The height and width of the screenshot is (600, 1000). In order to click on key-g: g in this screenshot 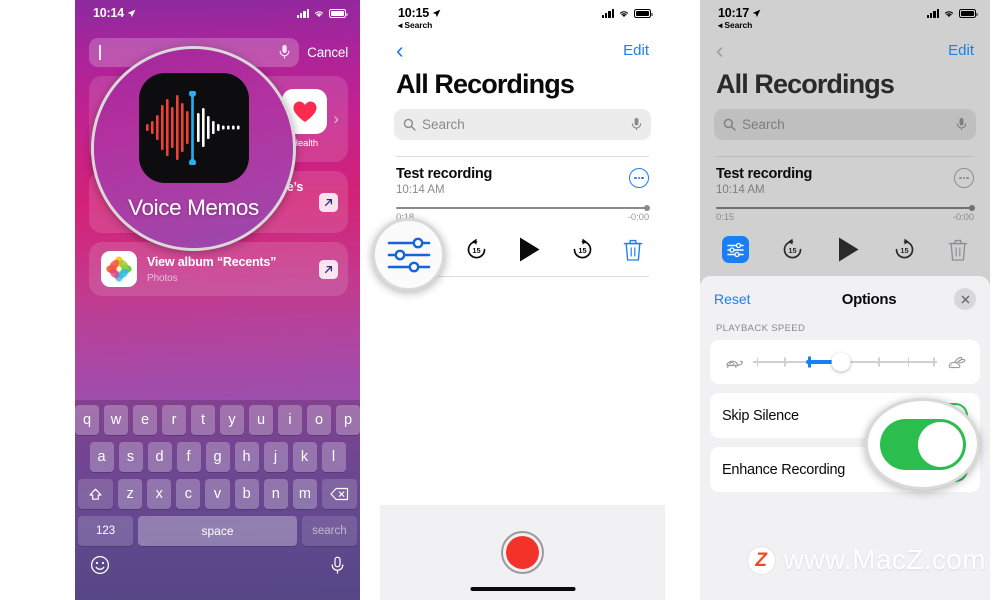, I will do `click(217, 457)`.